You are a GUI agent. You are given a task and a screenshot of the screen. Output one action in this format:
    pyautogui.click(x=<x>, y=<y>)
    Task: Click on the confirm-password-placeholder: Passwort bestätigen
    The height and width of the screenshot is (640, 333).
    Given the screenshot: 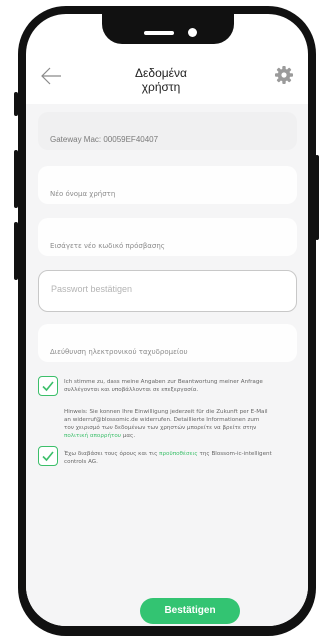 What is the action you would take?
    pyautogui.click(x=92, y=289)
    